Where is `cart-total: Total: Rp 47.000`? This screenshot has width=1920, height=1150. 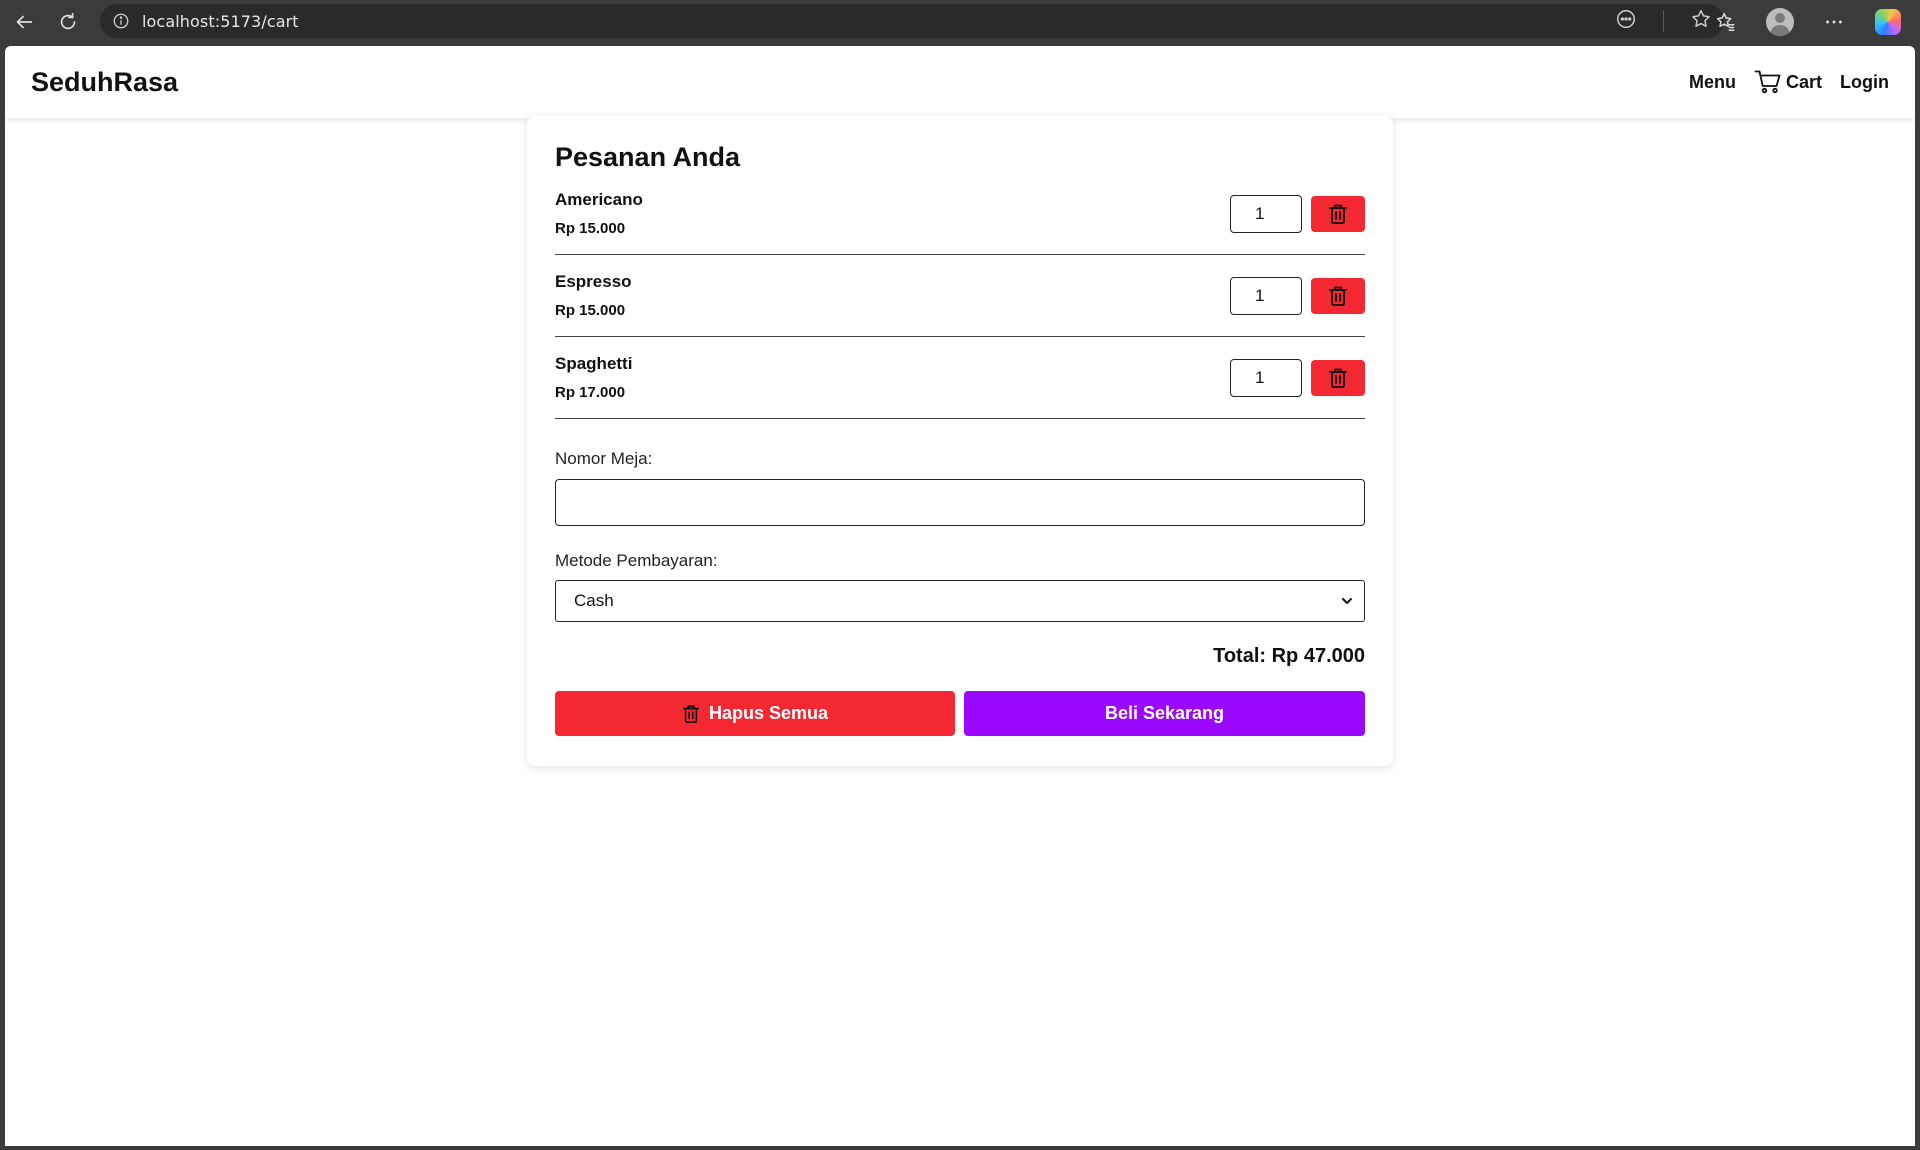 cart-total: Total: Rp 47.000 is located at coordinates (1289, 656).